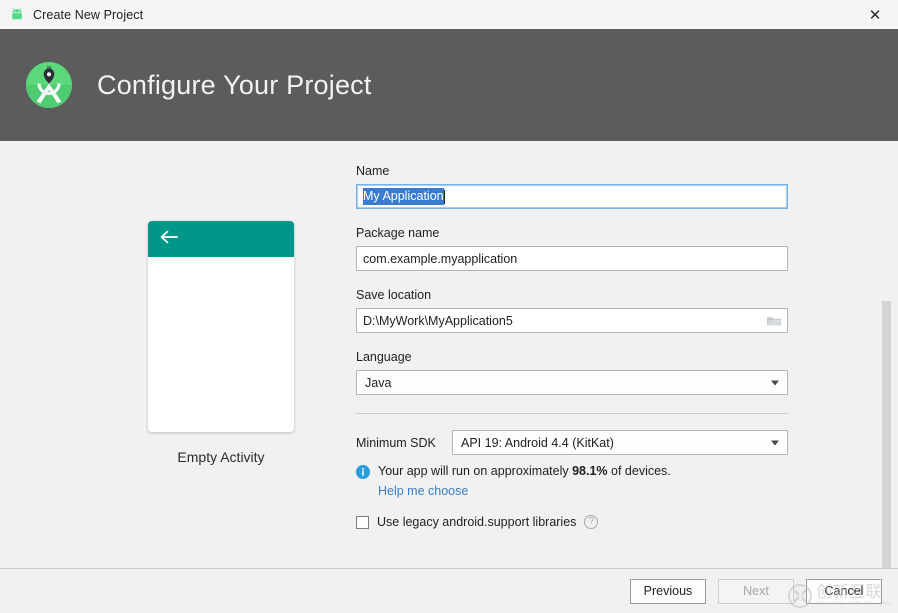  I want to click on minimum-sdk-value: API 19: Android 4.4 (KitKat), so click(537, 442).